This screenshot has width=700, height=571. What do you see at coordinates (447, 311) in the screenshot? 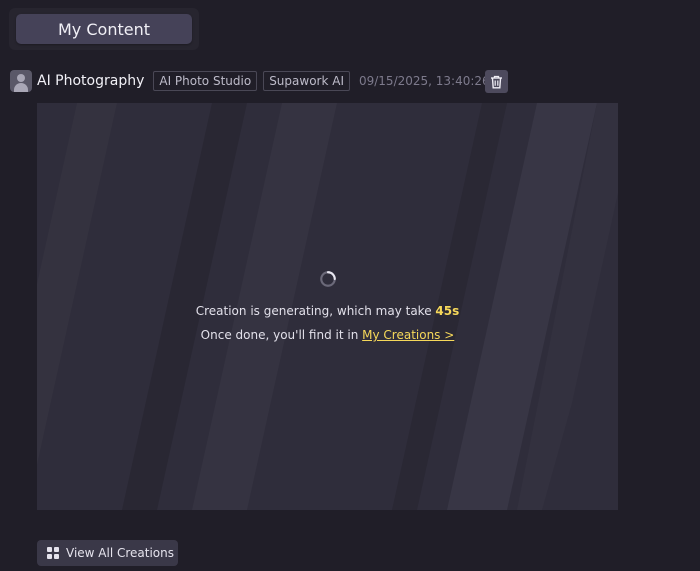
I see `estimated-time: 45s` at bounding box center [447, 311].